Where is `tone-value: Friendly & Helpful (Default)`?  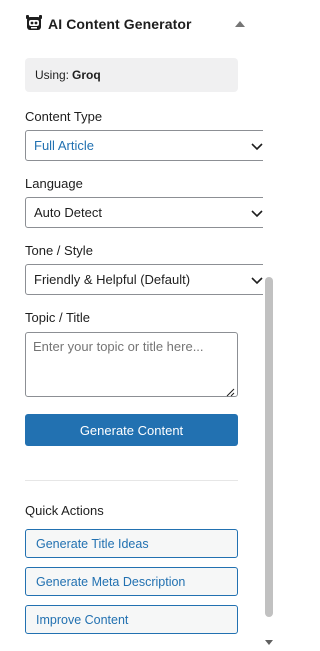
tone-value: Friendly & Helpful (Default) is located at coordinates (112, 279).